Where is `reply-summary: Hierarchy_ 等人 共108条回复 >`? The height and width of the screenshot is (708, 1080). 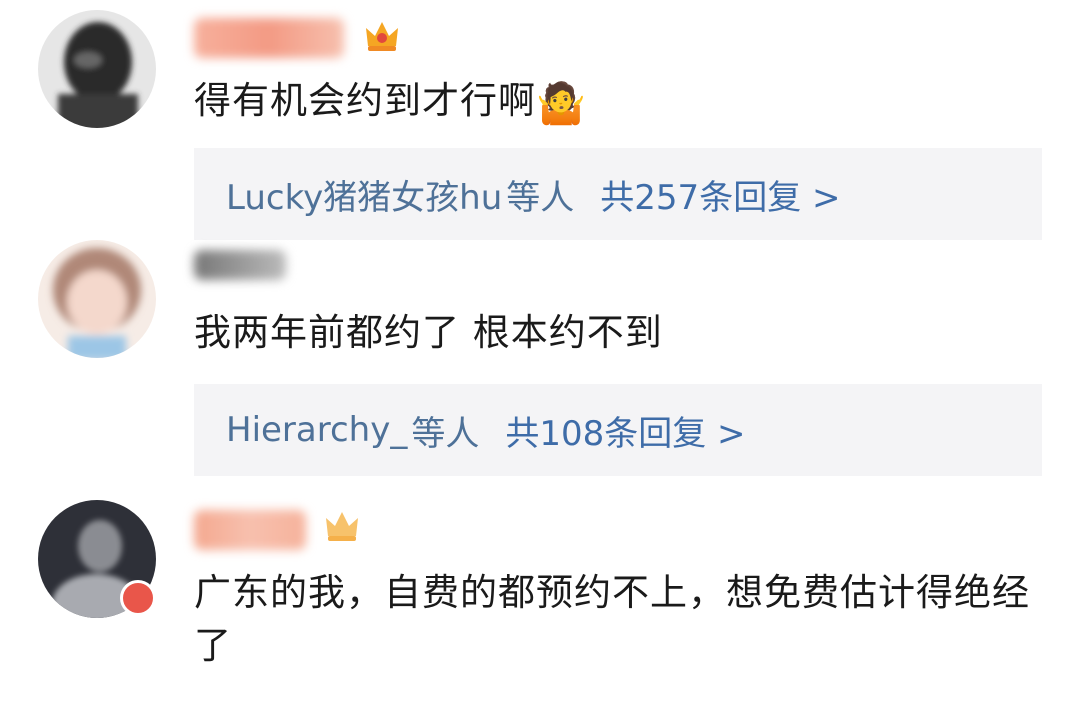 reply-summary: Hierarchy_ 等人 共108条回复 > is located at coordinates (618, 430).